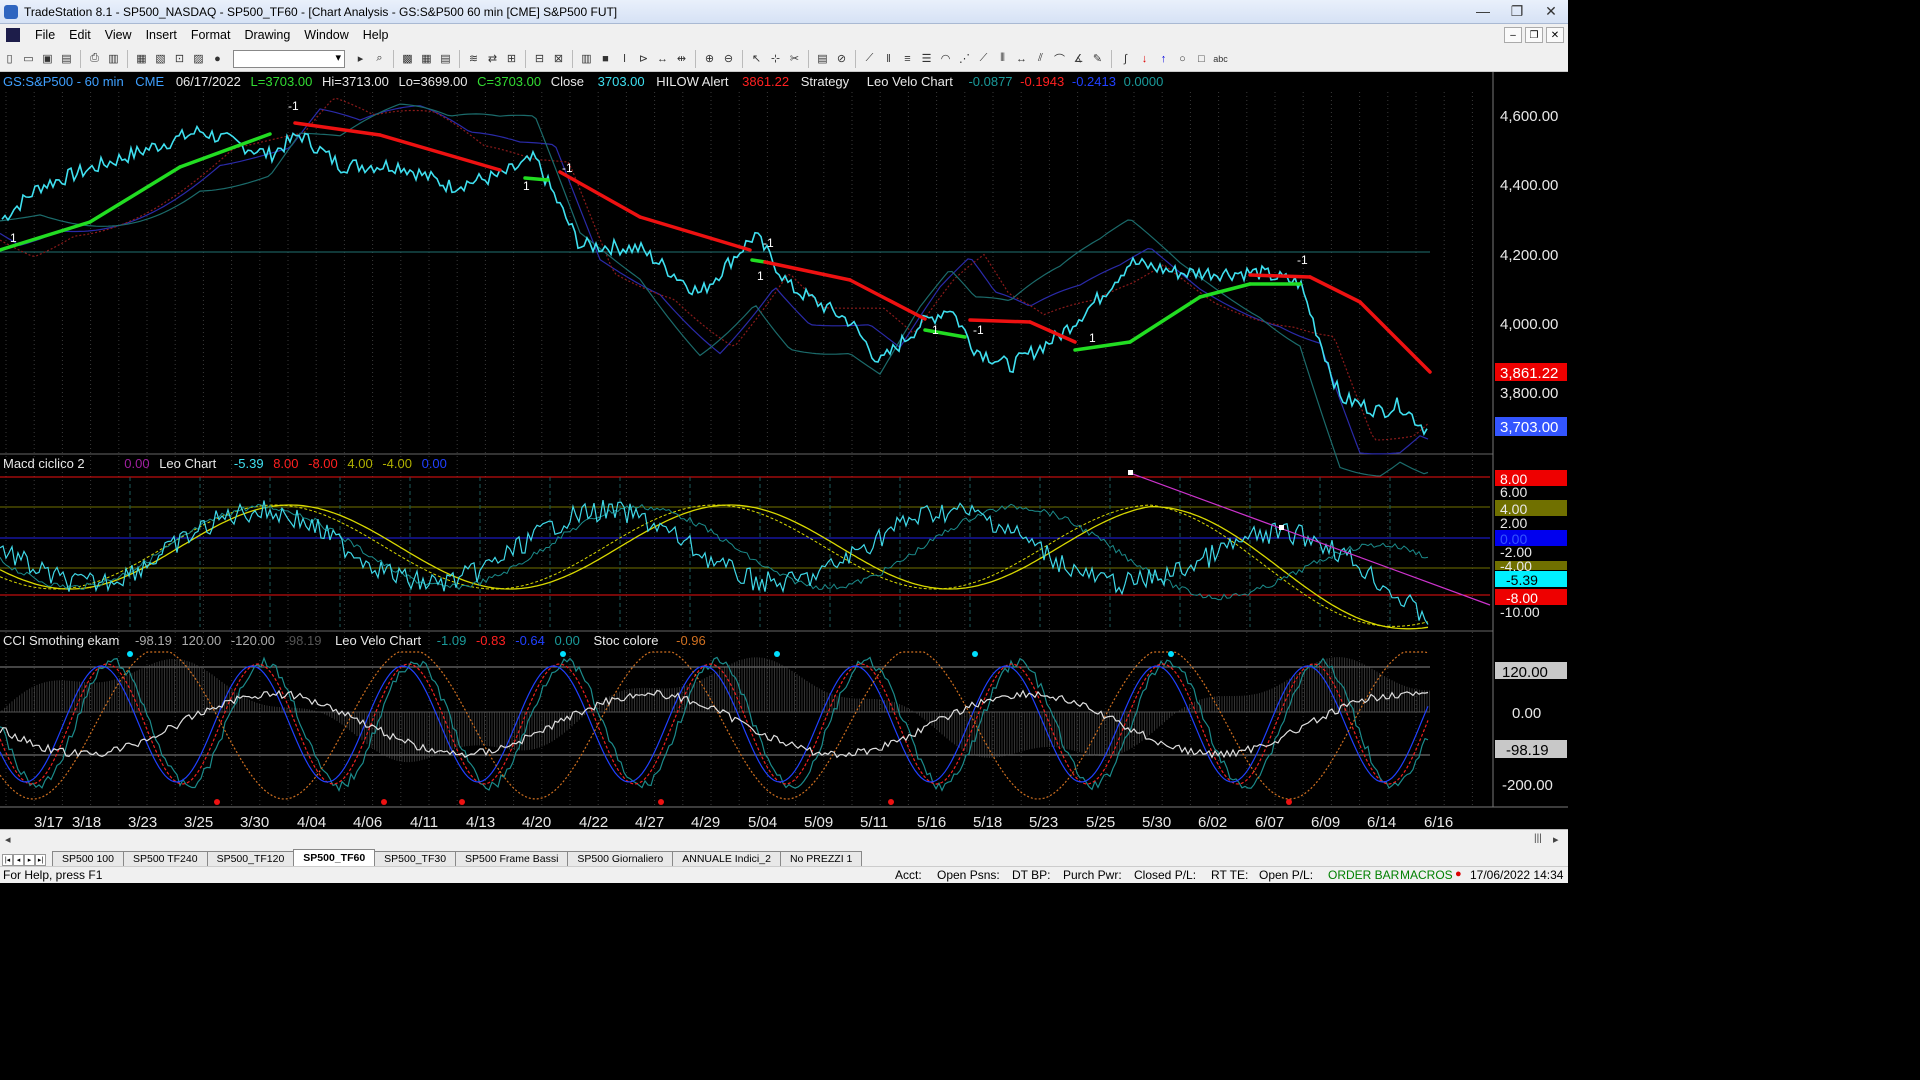 The image size is (1920, 1080). What do you see at coordinates (165, 858) in the screenshot?
I see `tab-sp500-tf240: SP500 TF240` at bounding box center [165, 858].